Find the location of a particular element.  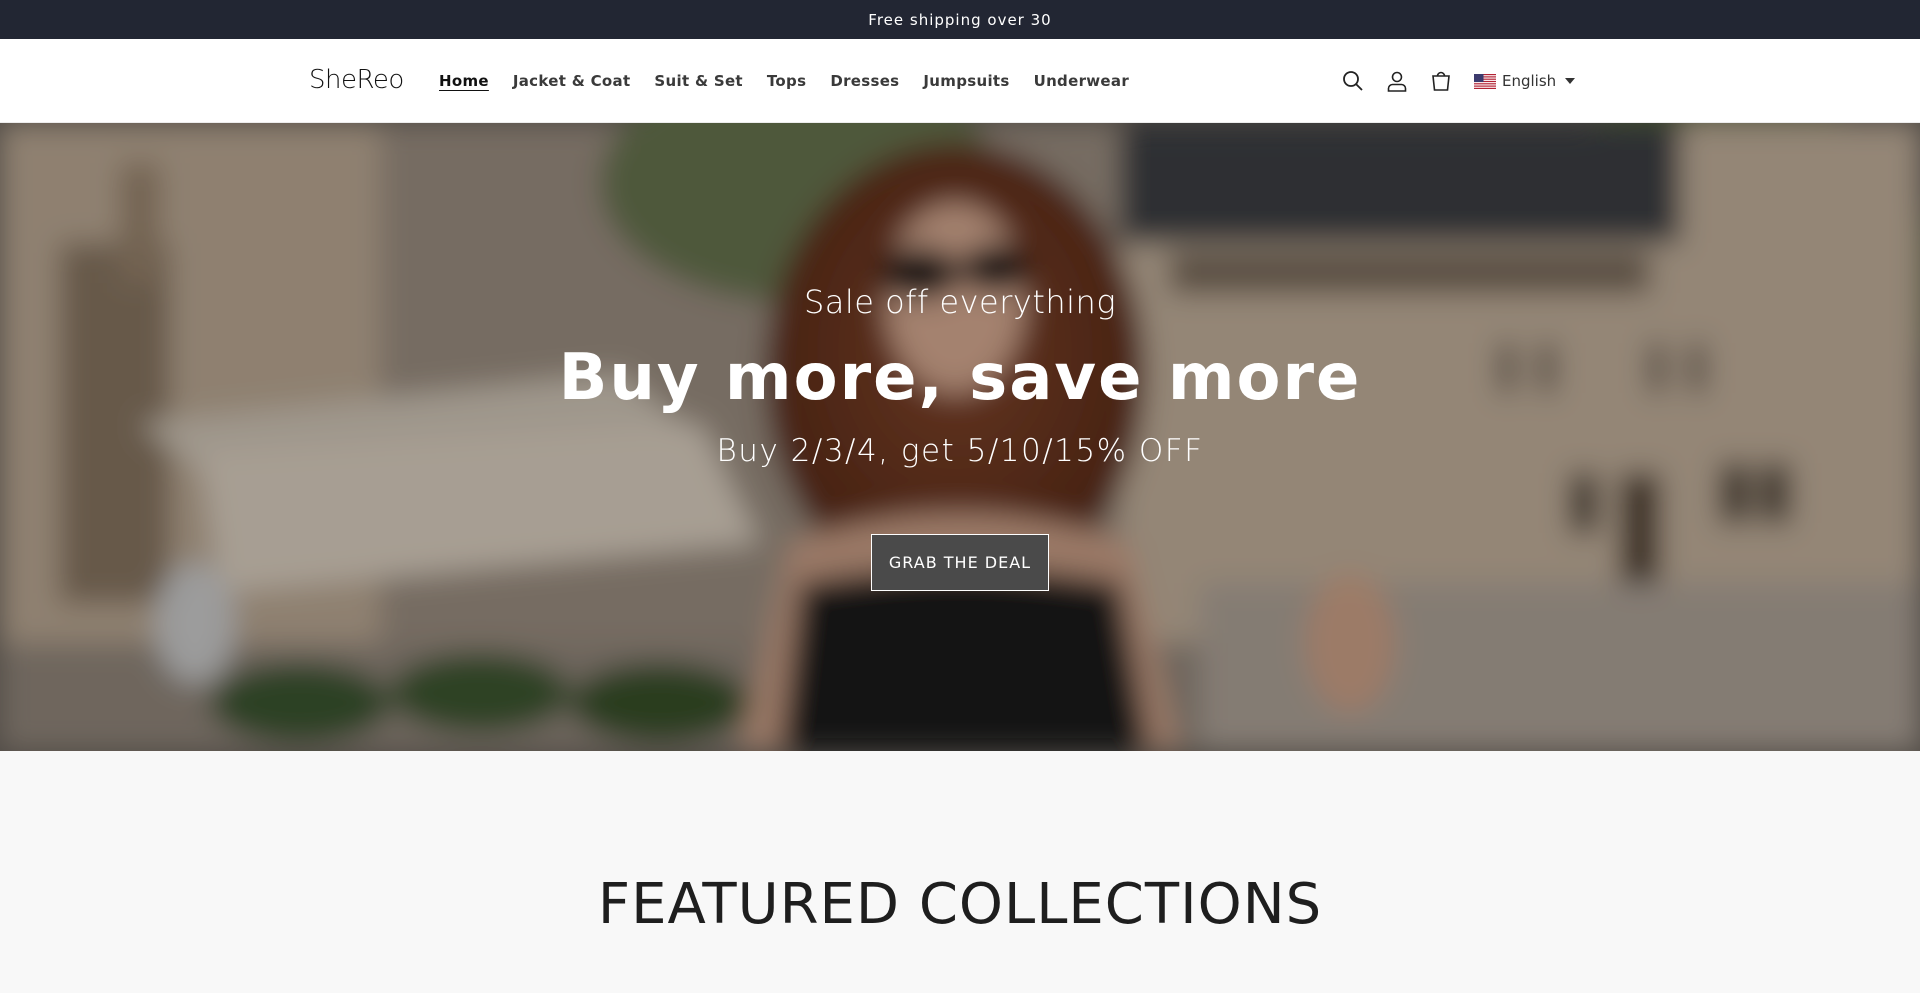

nav-item-jumpsuits: Jumpsuits is located at coordinates (966, 81).